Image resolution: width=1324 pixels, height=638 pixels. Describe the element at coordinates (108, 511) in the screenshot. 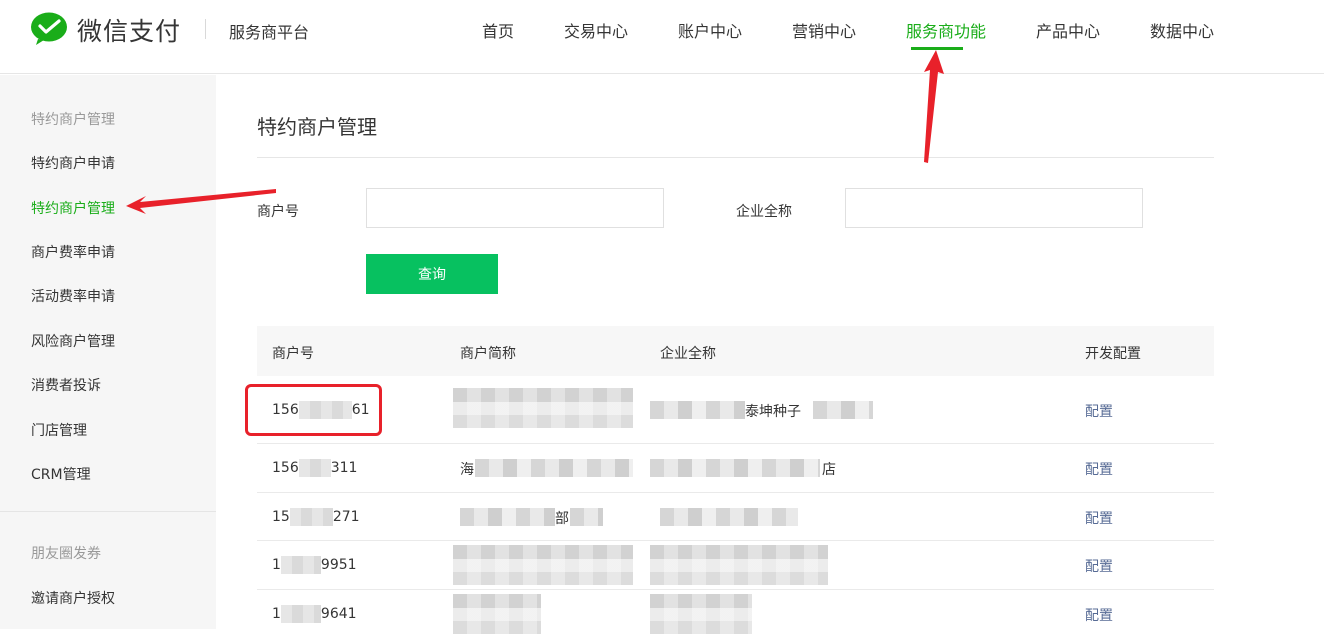

I see `sidebar-divider` at that location.